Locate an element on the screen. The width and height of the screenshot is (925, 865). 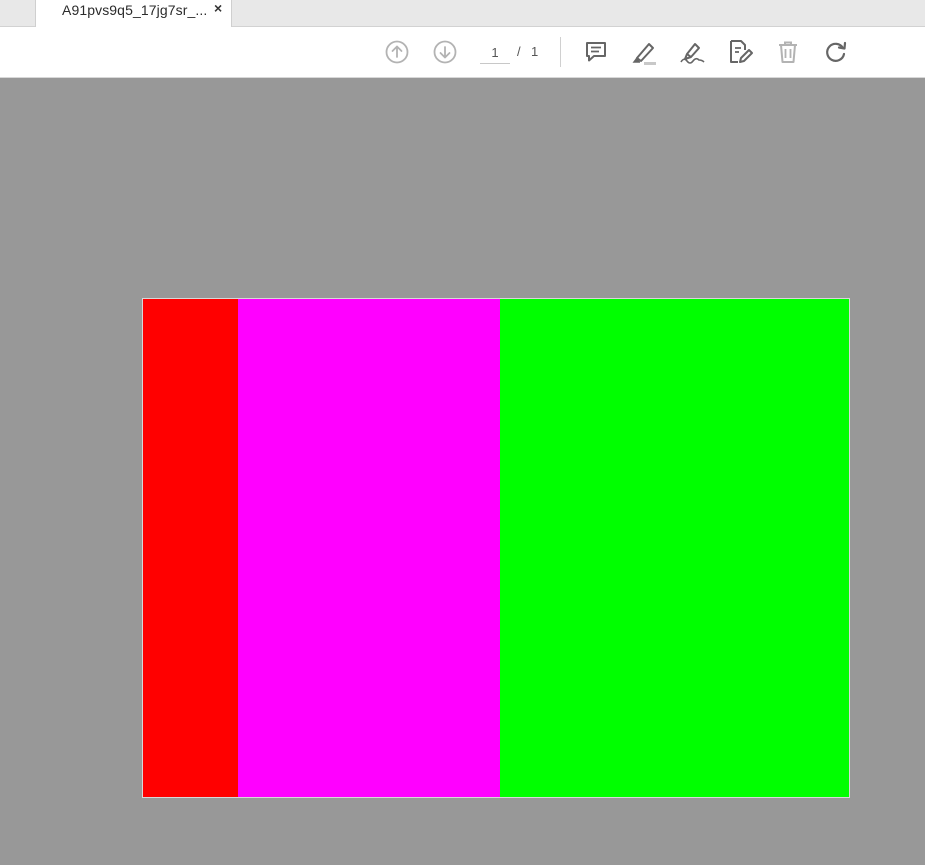
arrow-down-circle-icon is located at coordinates (445, 52).